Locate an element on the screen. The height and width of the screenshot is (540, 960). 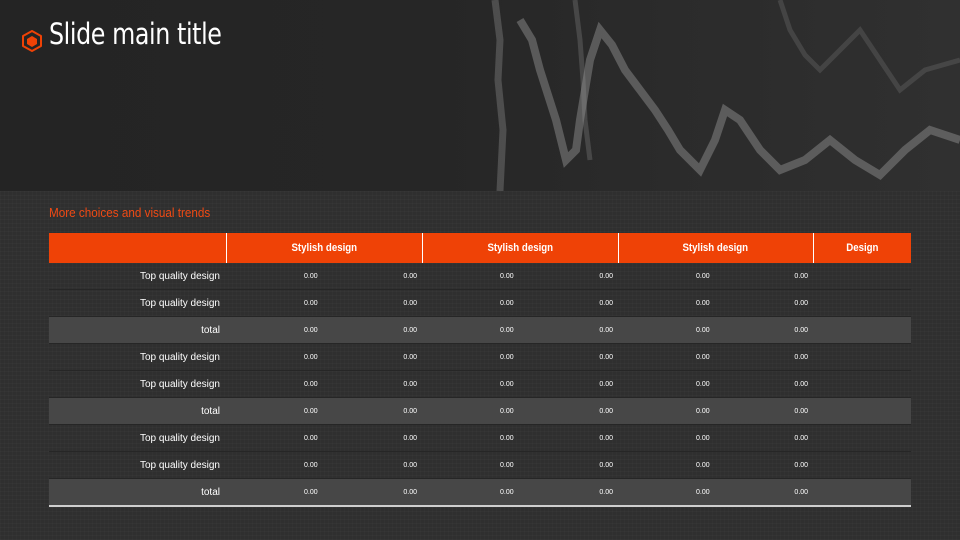
header-cell-stylish-design-2: Stylish design is located at coordinates (520, 248).